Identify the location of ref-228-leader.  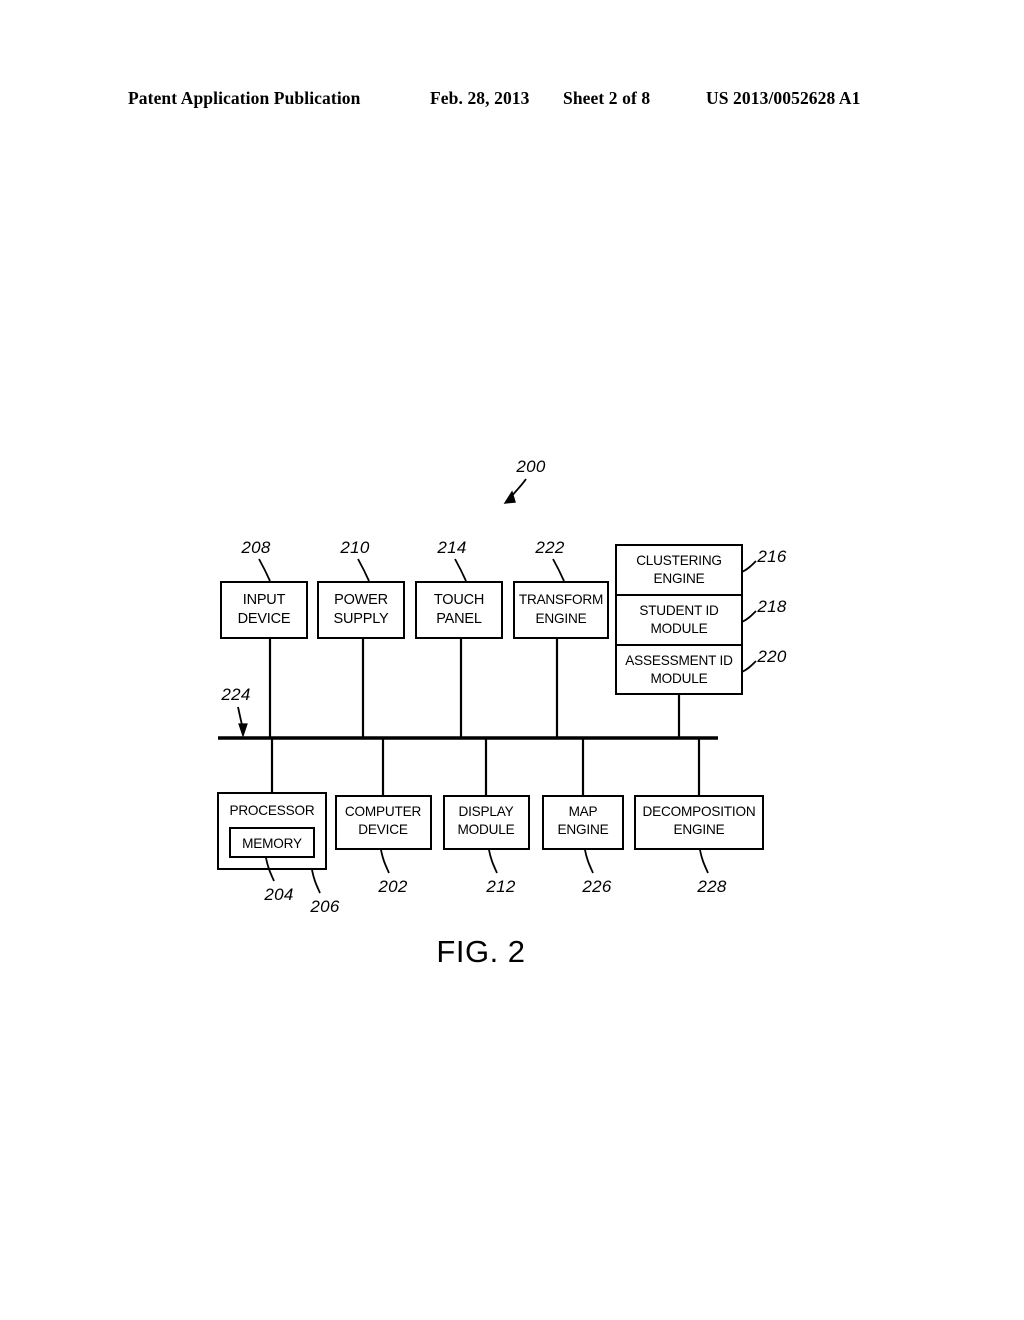
(704, 861).